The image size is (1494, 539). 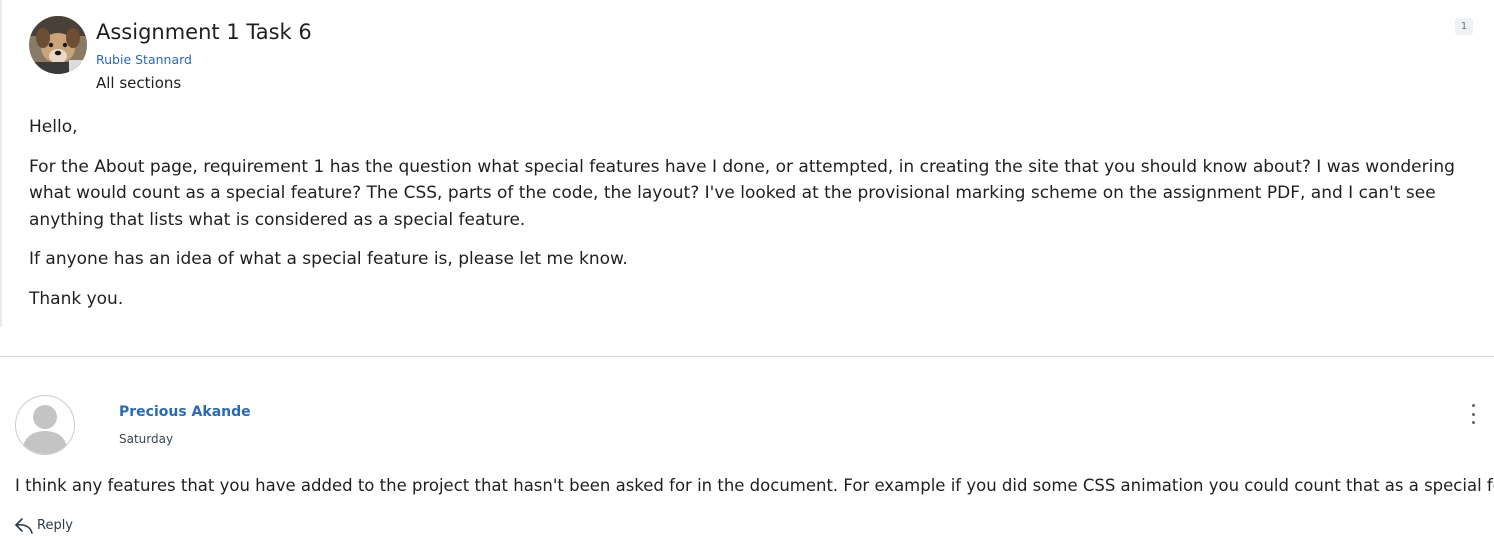 I want to click on kebab-menu-icon, so click(x=1473, y=414).